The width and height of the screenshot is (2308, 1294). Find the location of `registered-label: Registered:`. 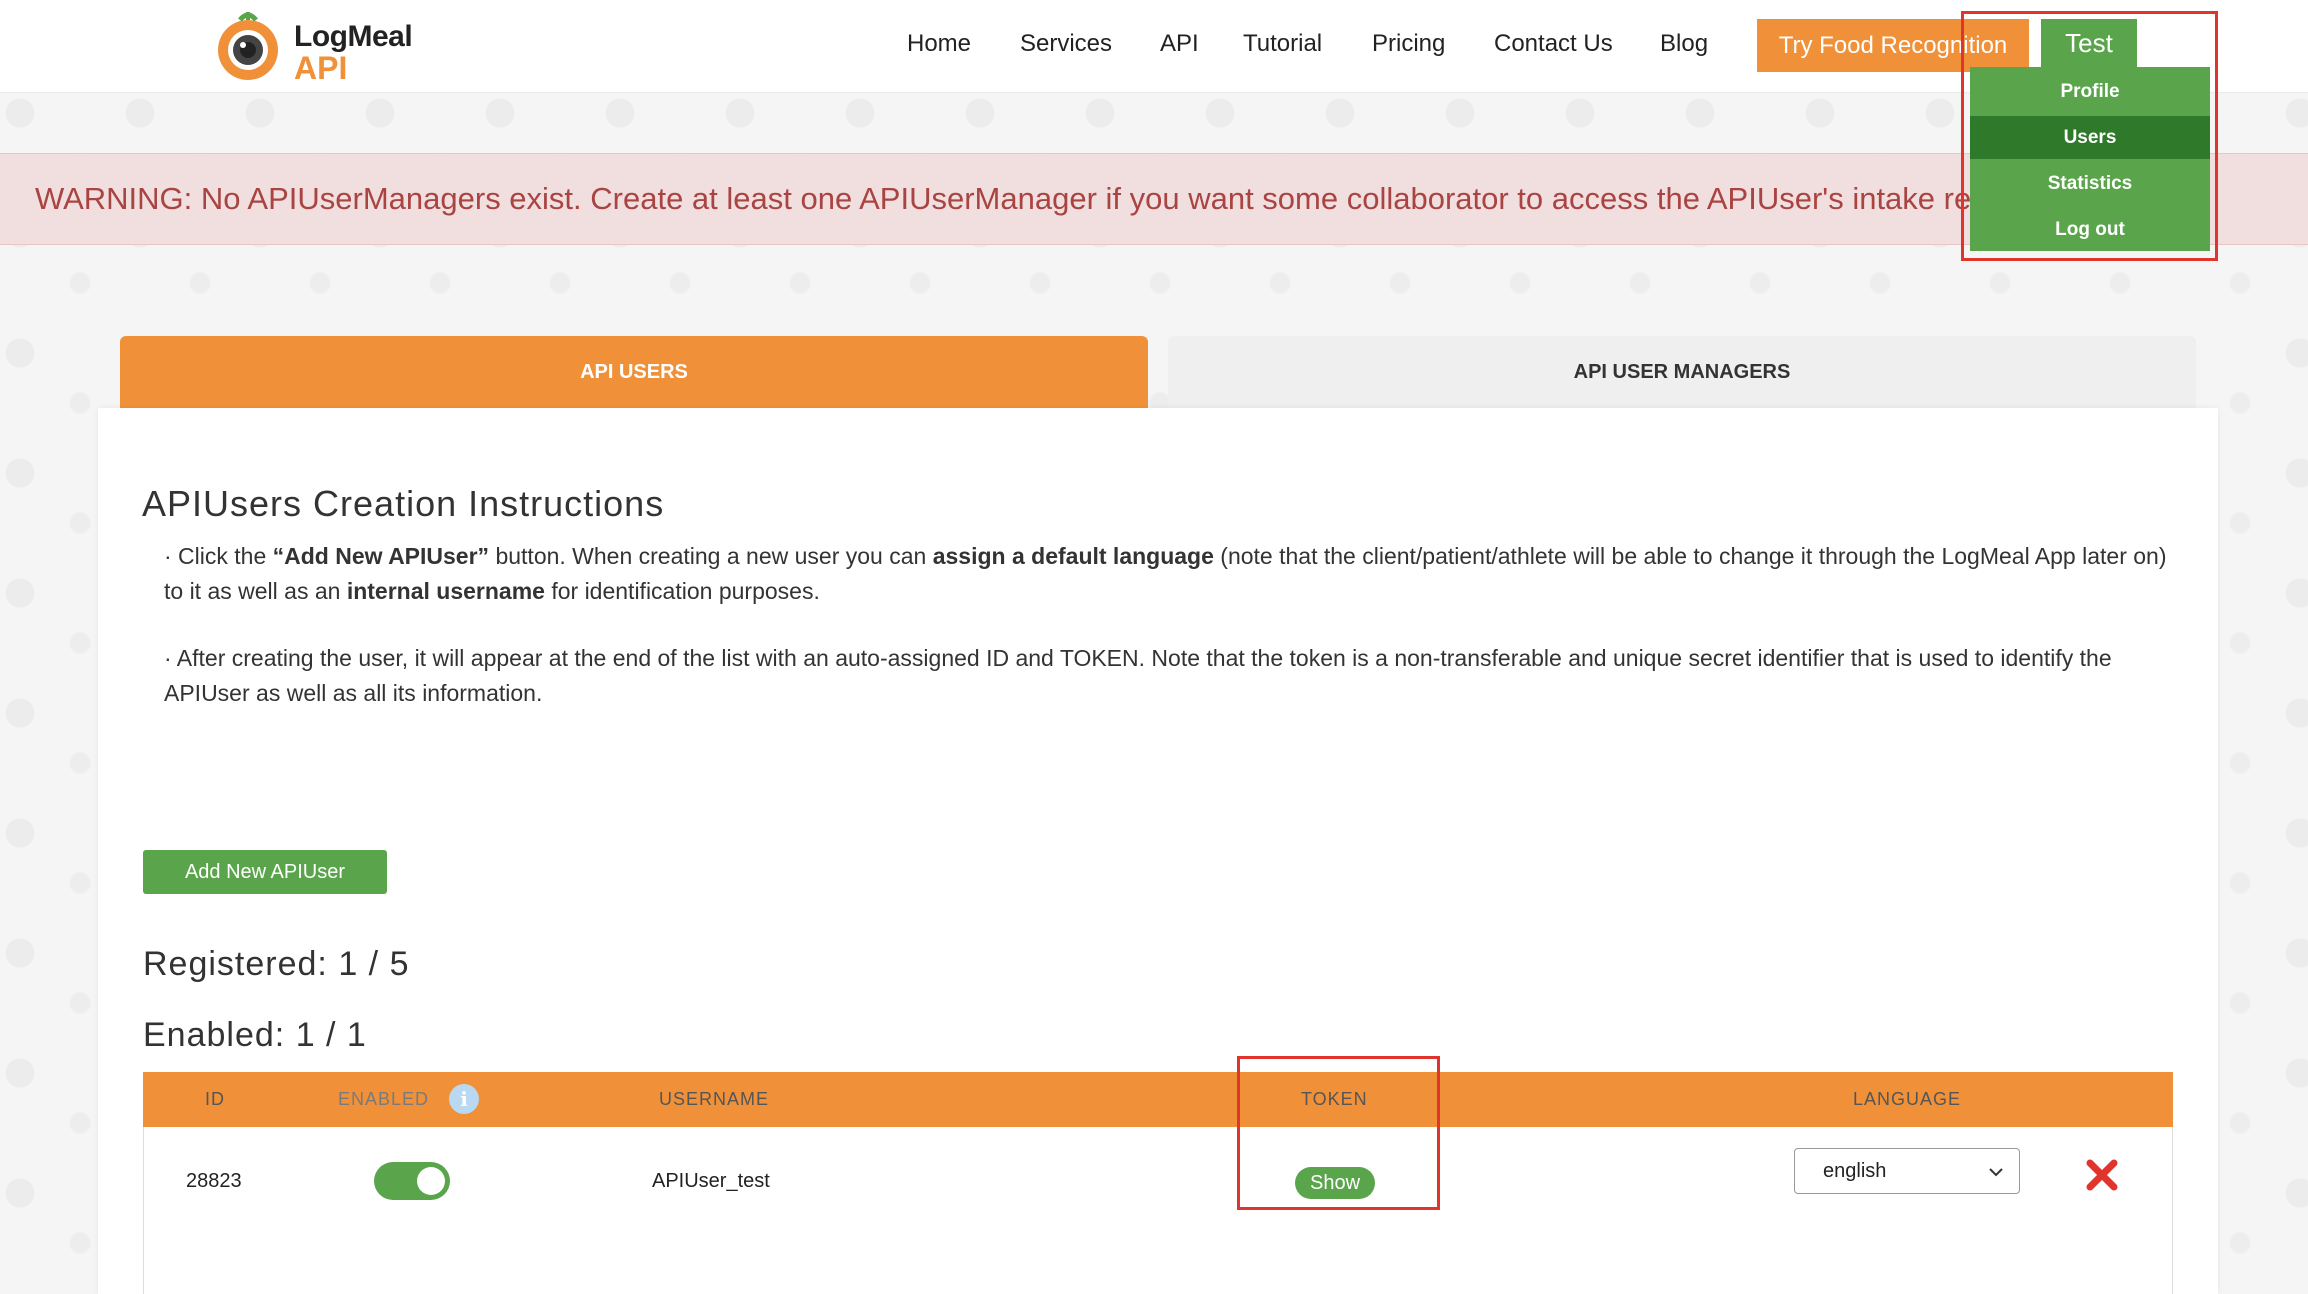

registered-label: Registered: is located at coordinates (235, 964).